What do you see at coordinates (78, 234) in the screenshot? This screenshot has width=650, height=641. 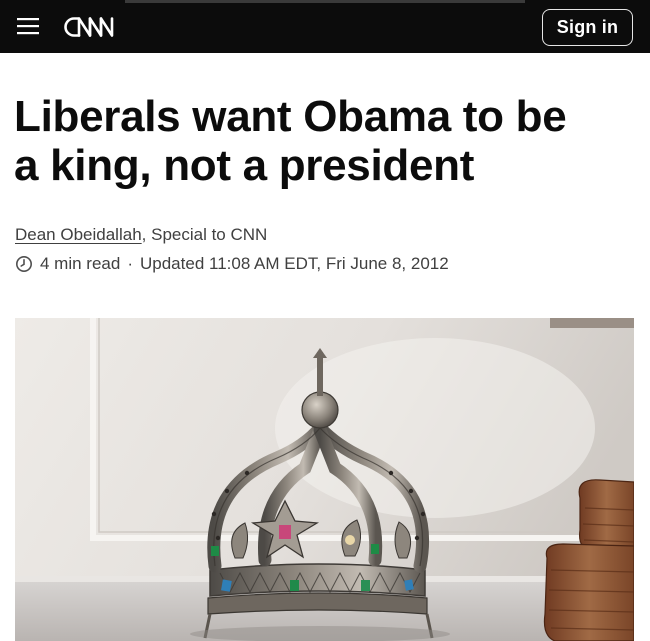 I see `author-link: Dean Obeidallah` at bounding box center [78, 234].